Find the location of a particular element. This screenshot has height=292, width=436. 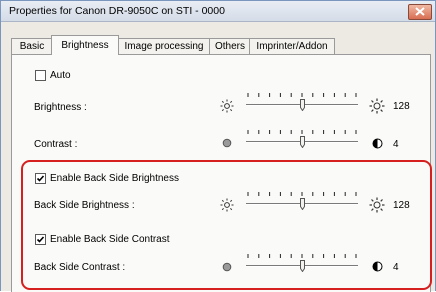

tab-image-processing: Image processing is located at coordinates (164, 46).